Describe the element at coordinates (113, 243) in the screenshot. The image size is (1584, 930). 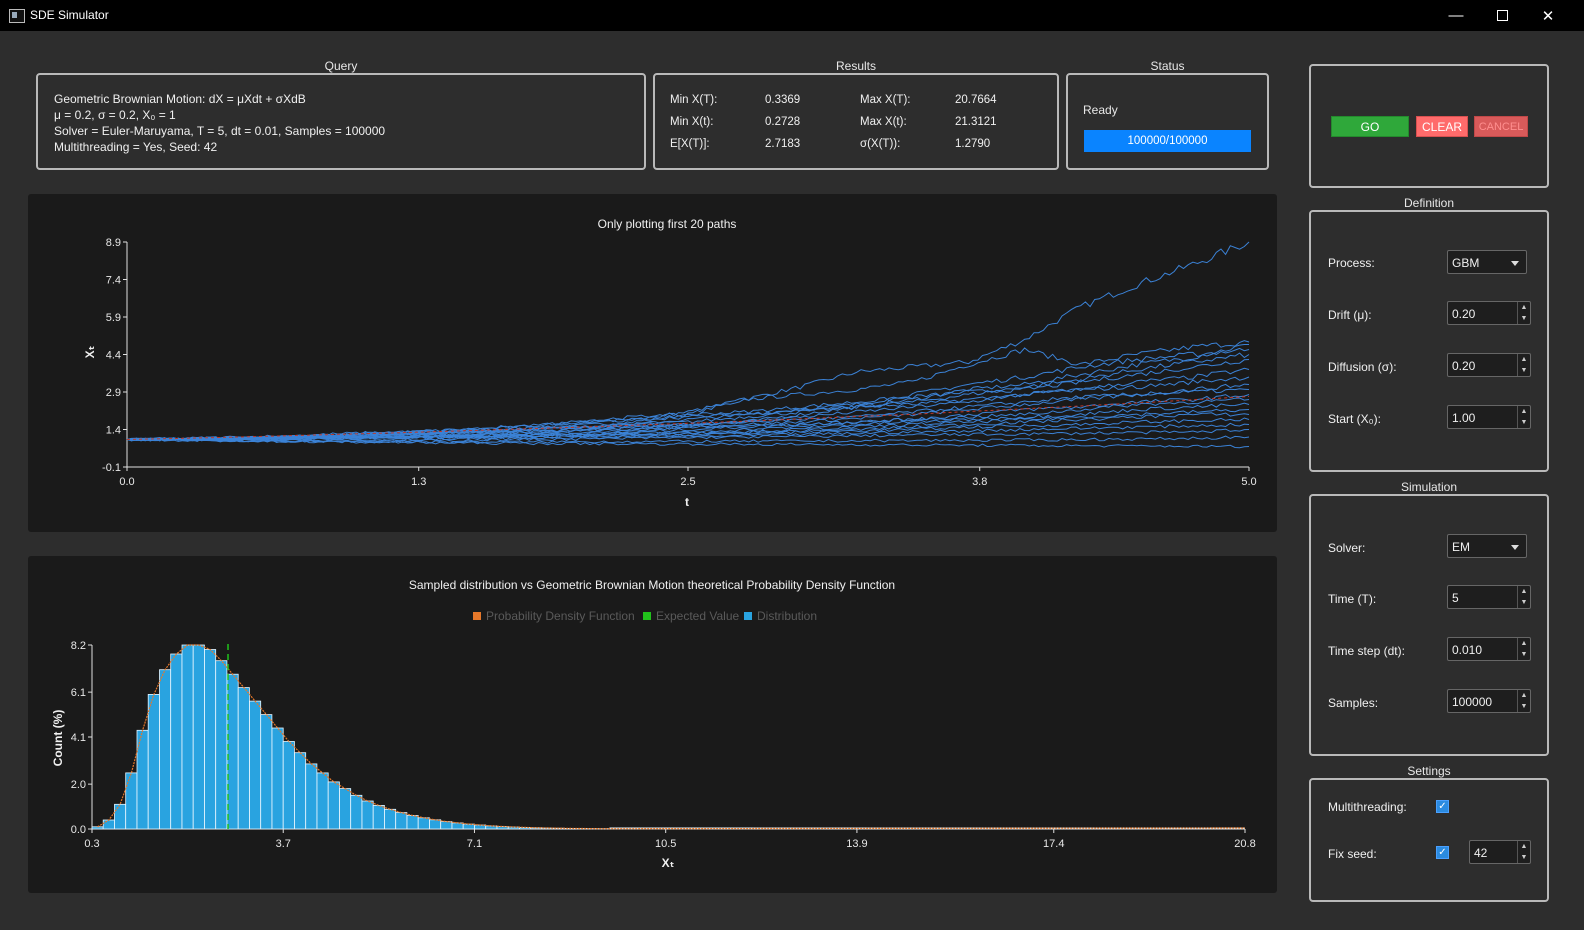
I see `y-tick-label: 8.9` at that location.